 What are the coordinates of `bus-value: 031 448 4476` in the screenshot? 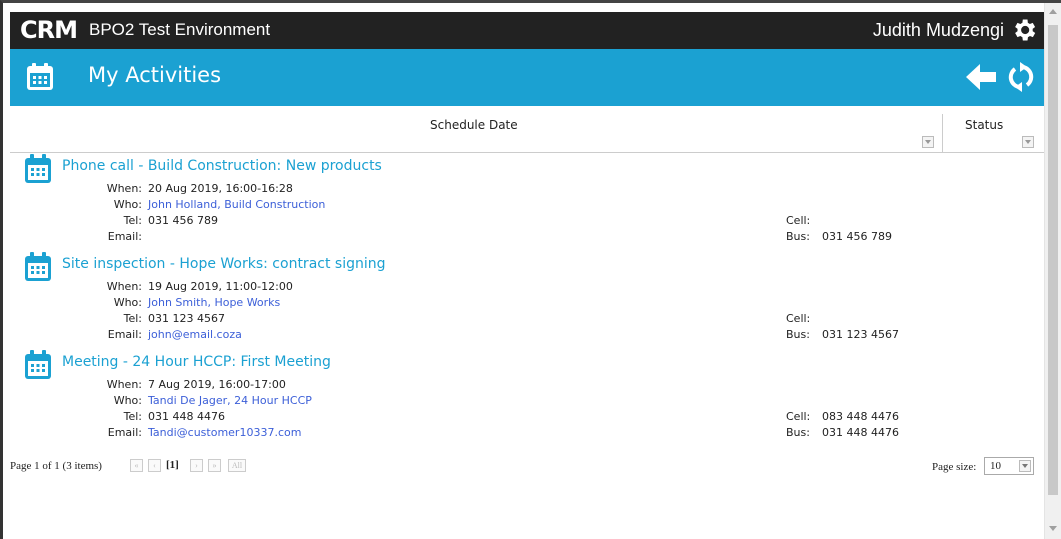 It's located at (860, 432).